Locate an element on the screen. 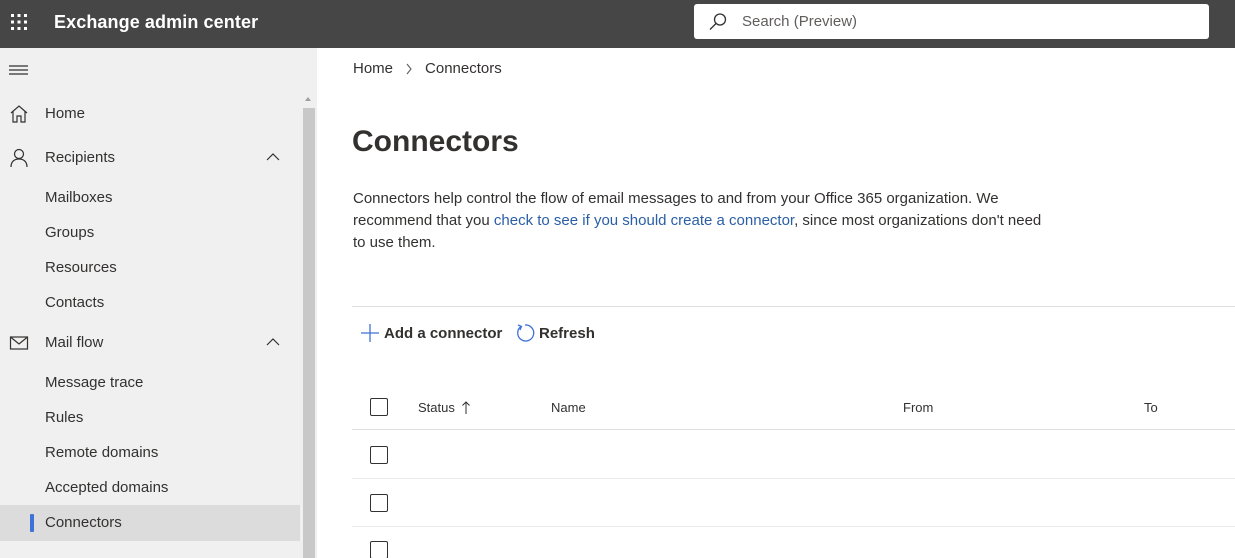 The width and height of the screenshot is (1235, 558). sidebar-item-home: Home is located at coordinates (150, 114).